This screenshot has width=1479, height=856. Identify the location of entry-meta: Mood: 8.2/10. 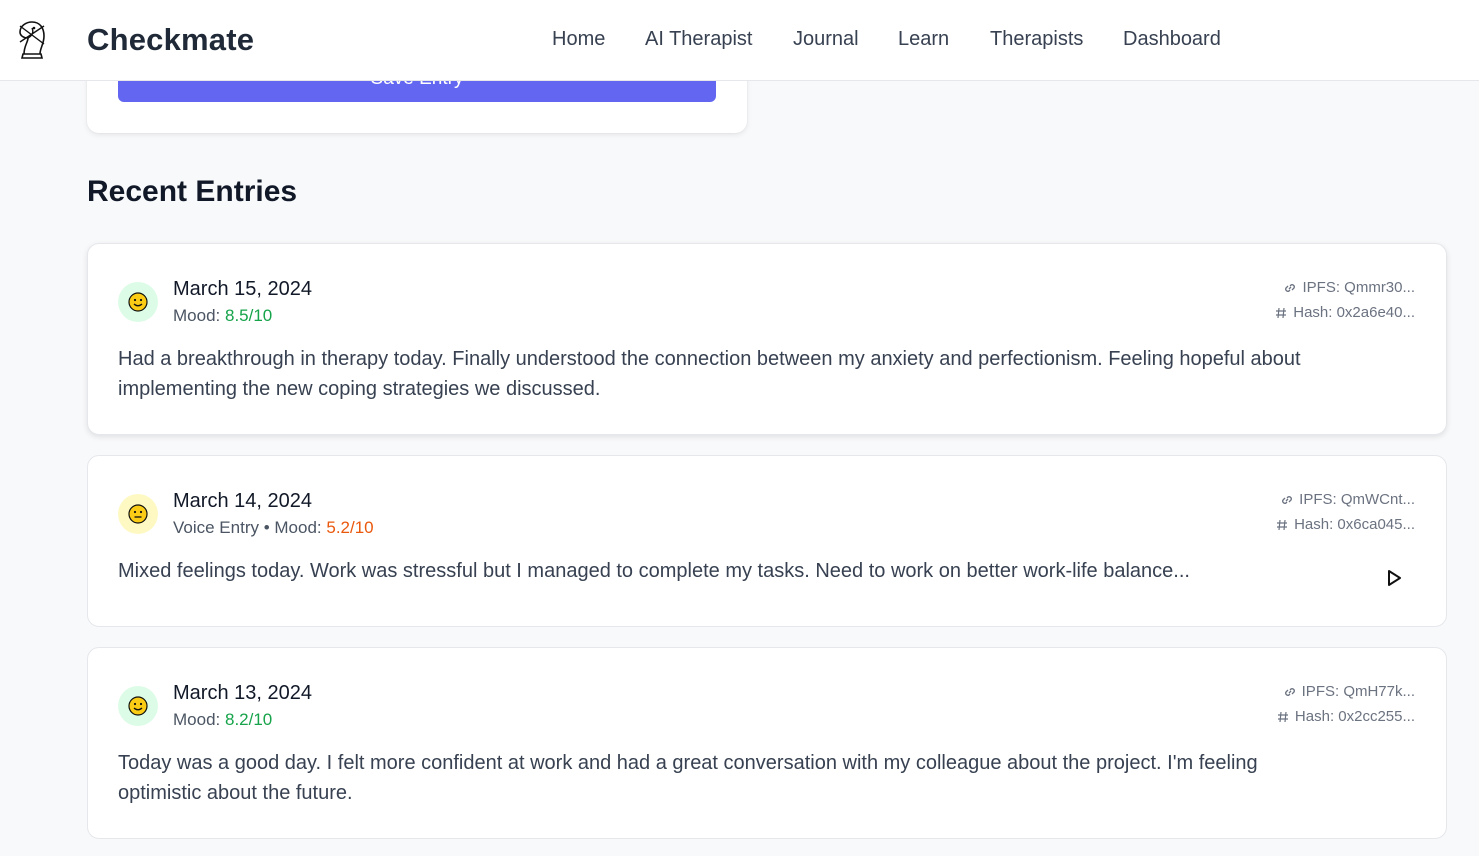
(222, 720).